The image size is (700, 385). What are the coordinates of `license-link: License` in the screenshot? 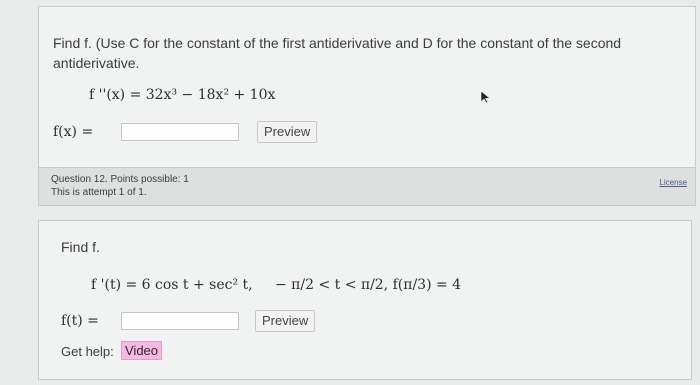 It's located at (673, 182).